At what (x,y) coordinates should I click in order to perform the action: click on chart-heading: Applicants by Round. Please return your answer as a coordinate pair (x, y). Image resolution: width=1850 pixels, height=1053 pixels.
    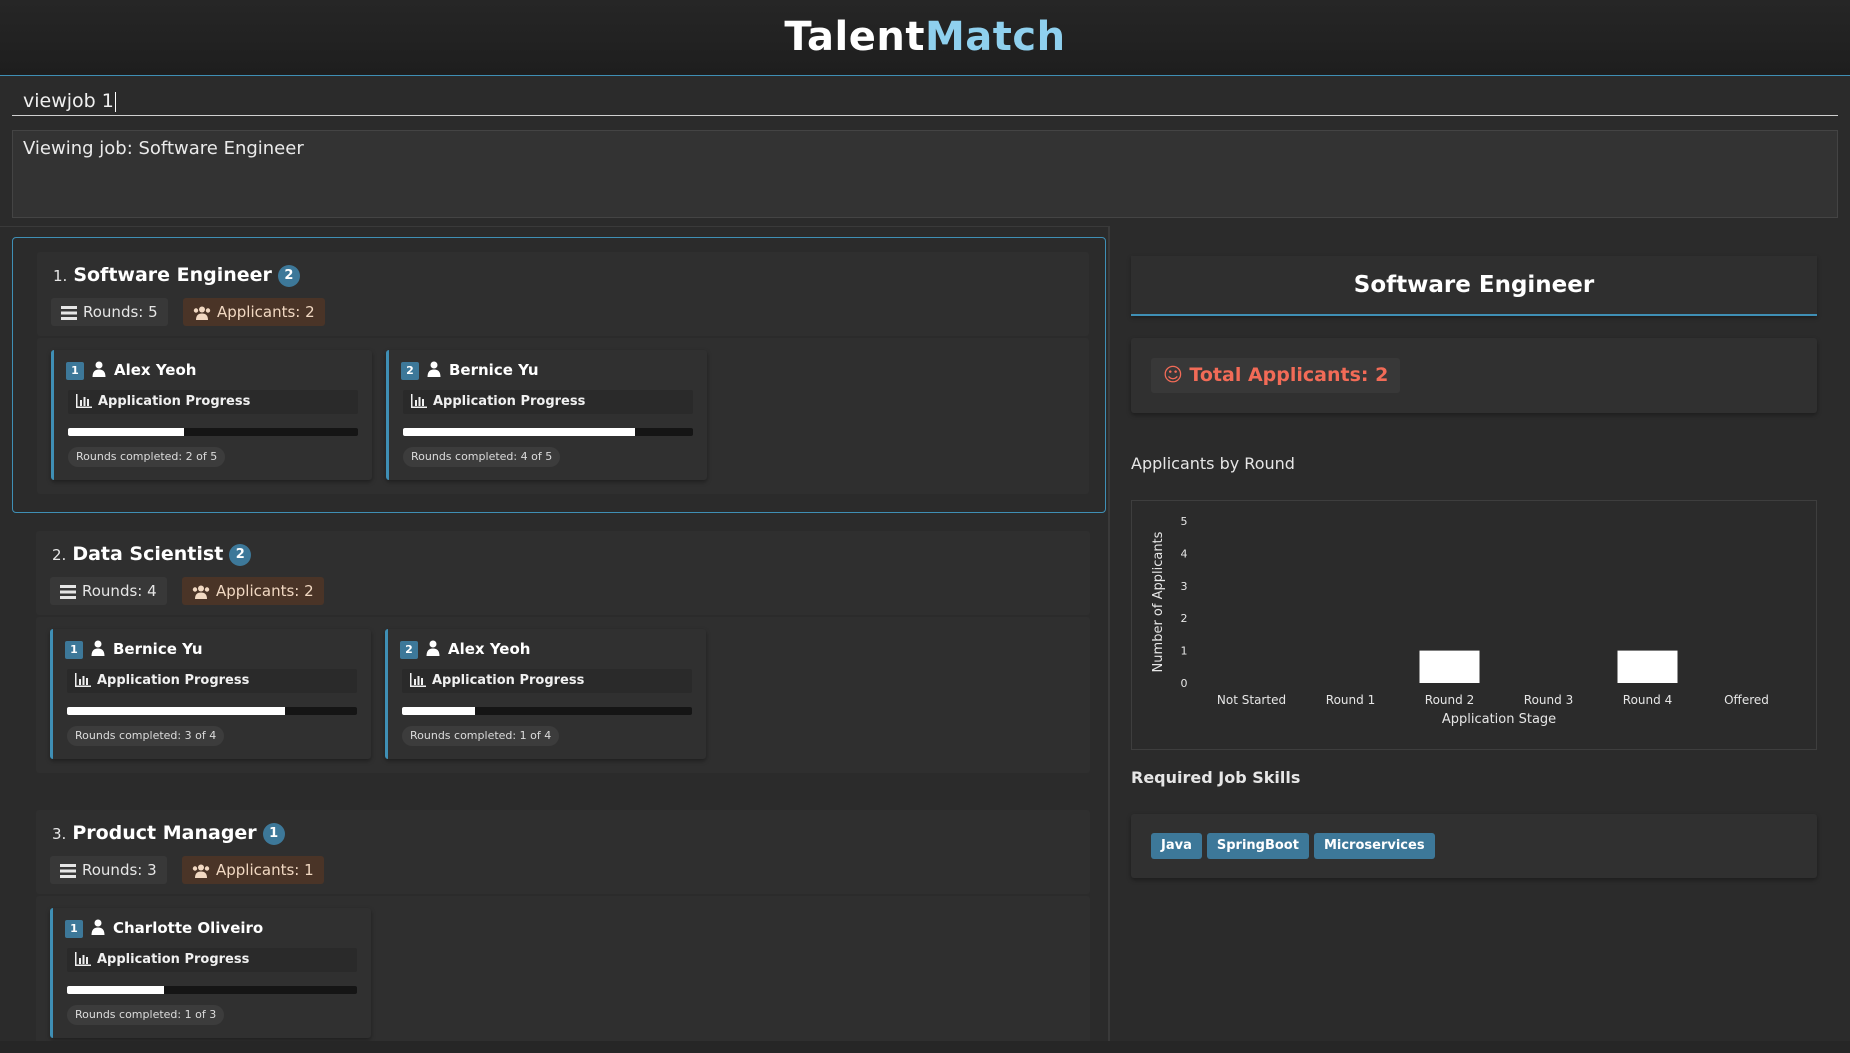
    Looking at the image, I should click on (1213, 463).